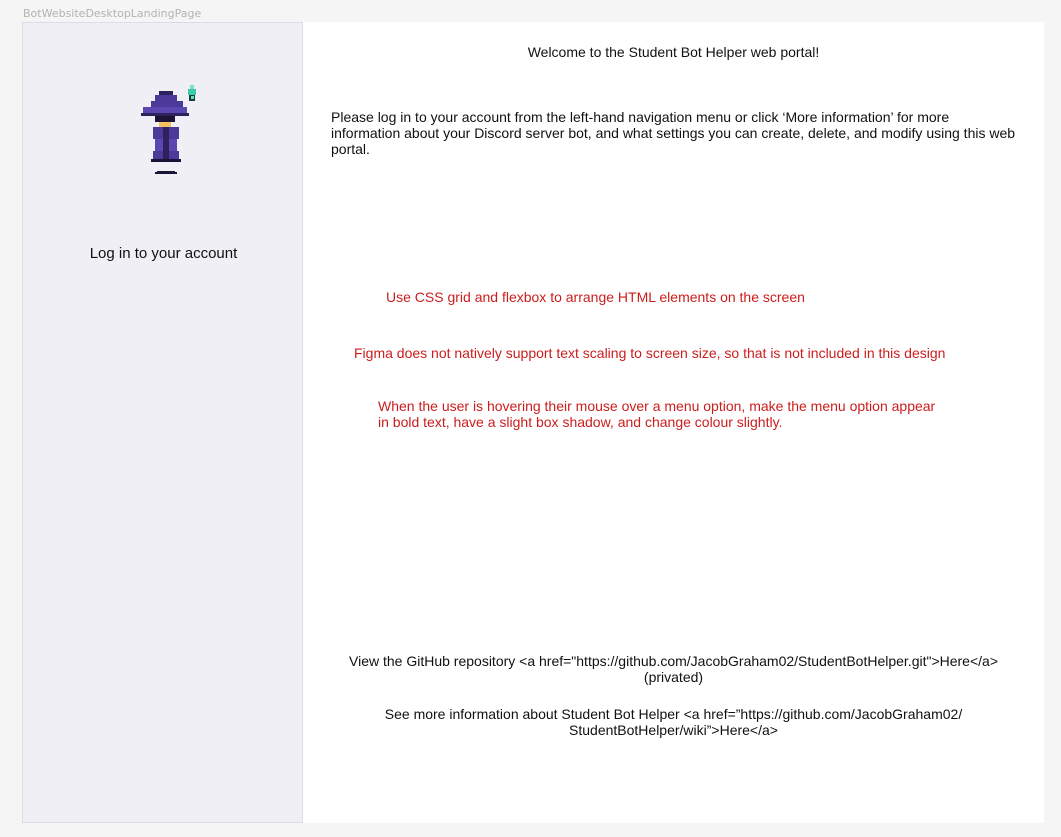 The width and height of the screenshot is (1061, 837). Describe the element at coordinates (173, 135) in the screenshot. I see `wizard-bot-icon` at that location.